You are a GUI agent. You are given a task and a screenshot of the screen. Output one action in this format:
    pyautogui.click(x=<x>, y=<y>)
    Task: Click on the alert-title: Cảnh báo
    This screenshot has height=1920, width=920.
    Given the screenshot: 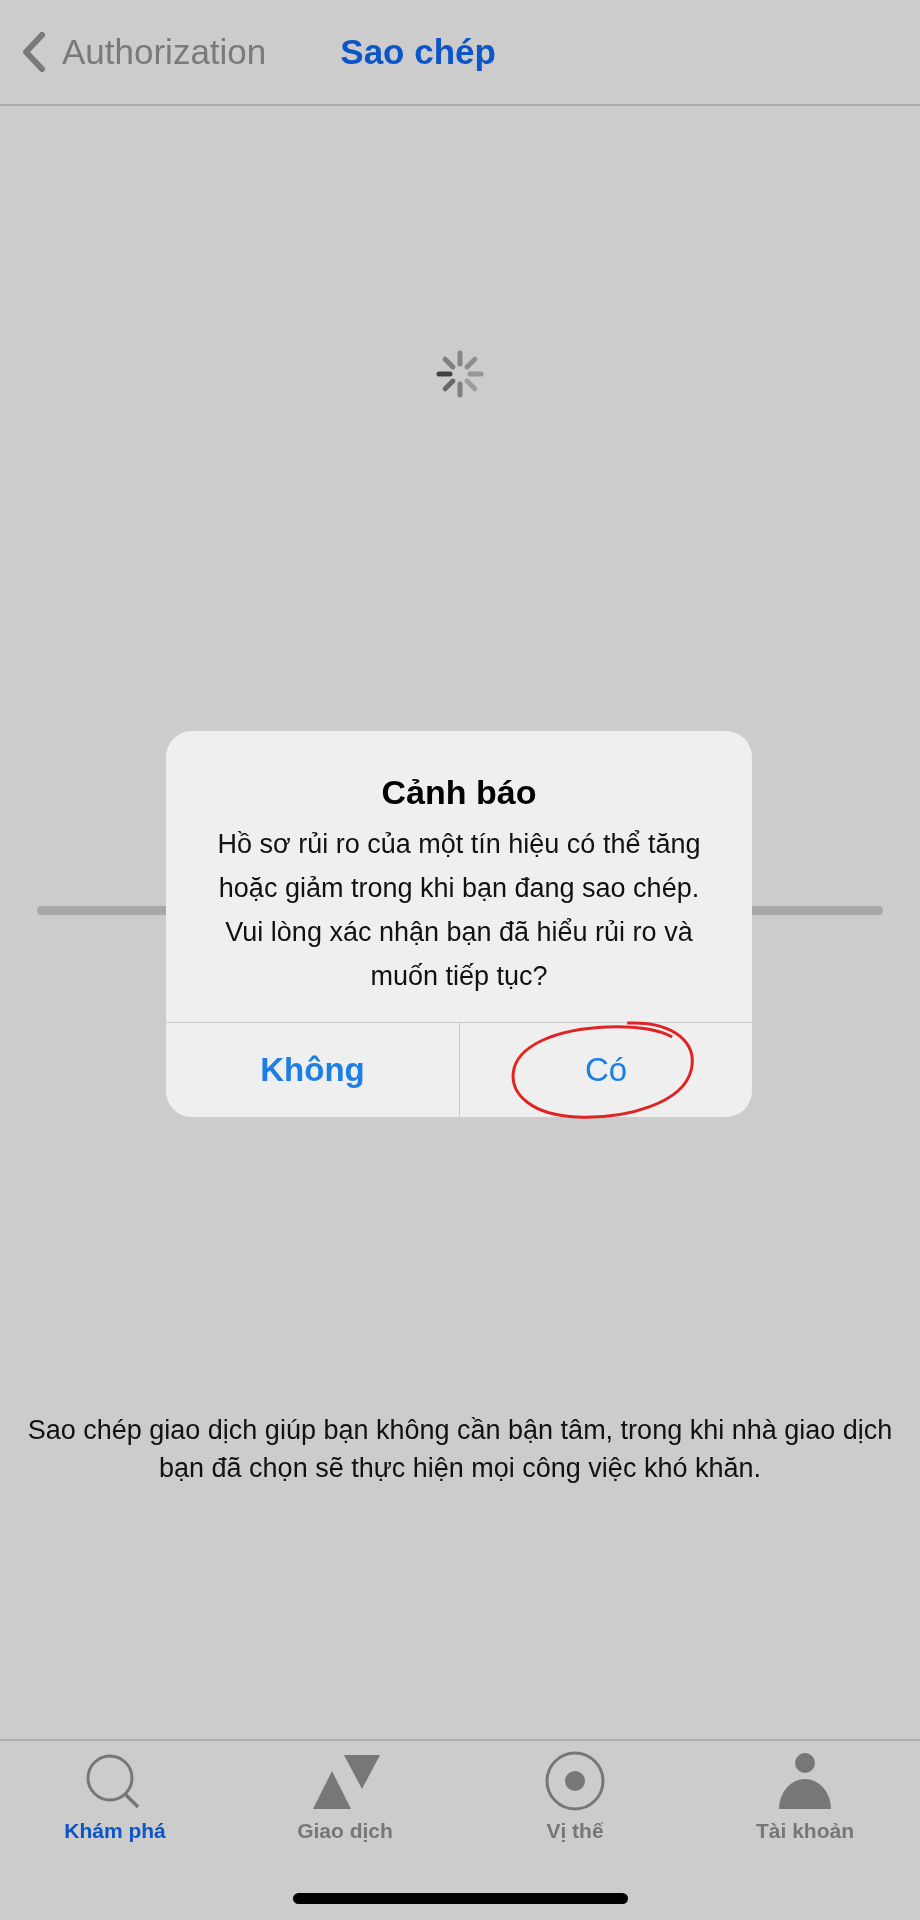 What is the action you would take?
    pyautogui.click(x=459, y=792)
    